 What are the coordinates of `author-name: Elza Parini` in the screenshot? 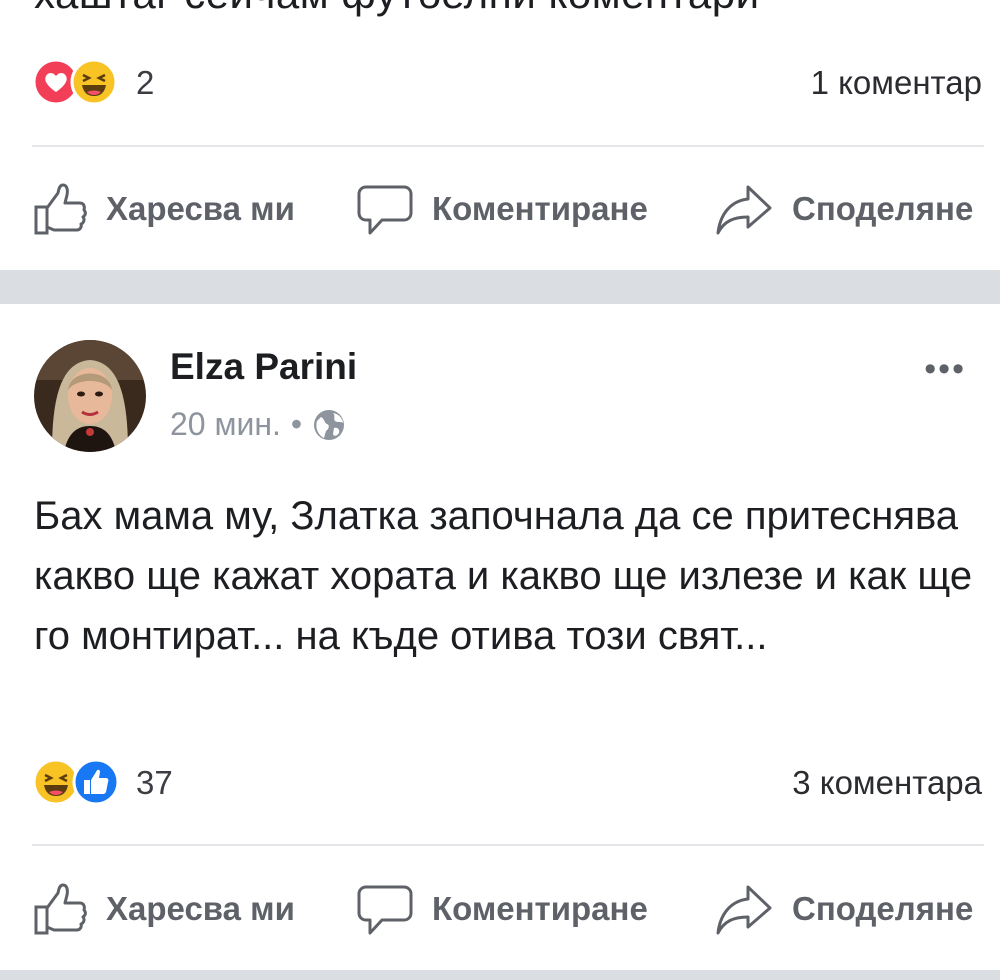 It's located at (263, 367).